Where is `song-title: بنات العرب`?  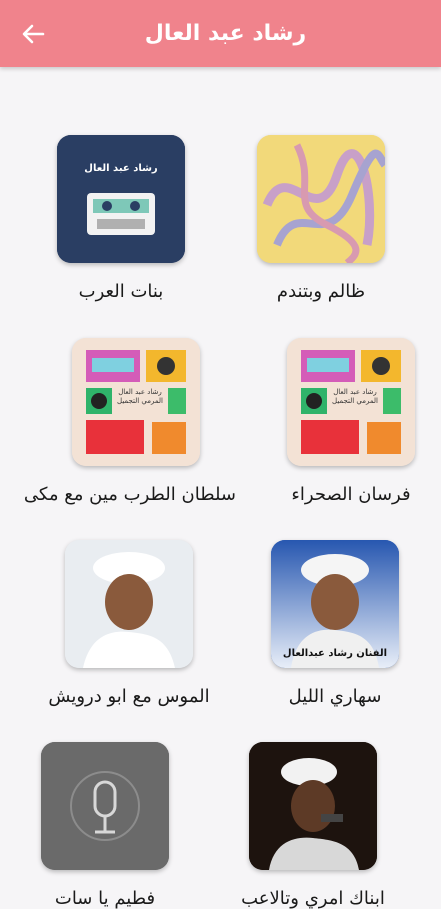 song-title: بنات العرب is located at coordinates (121, 291).